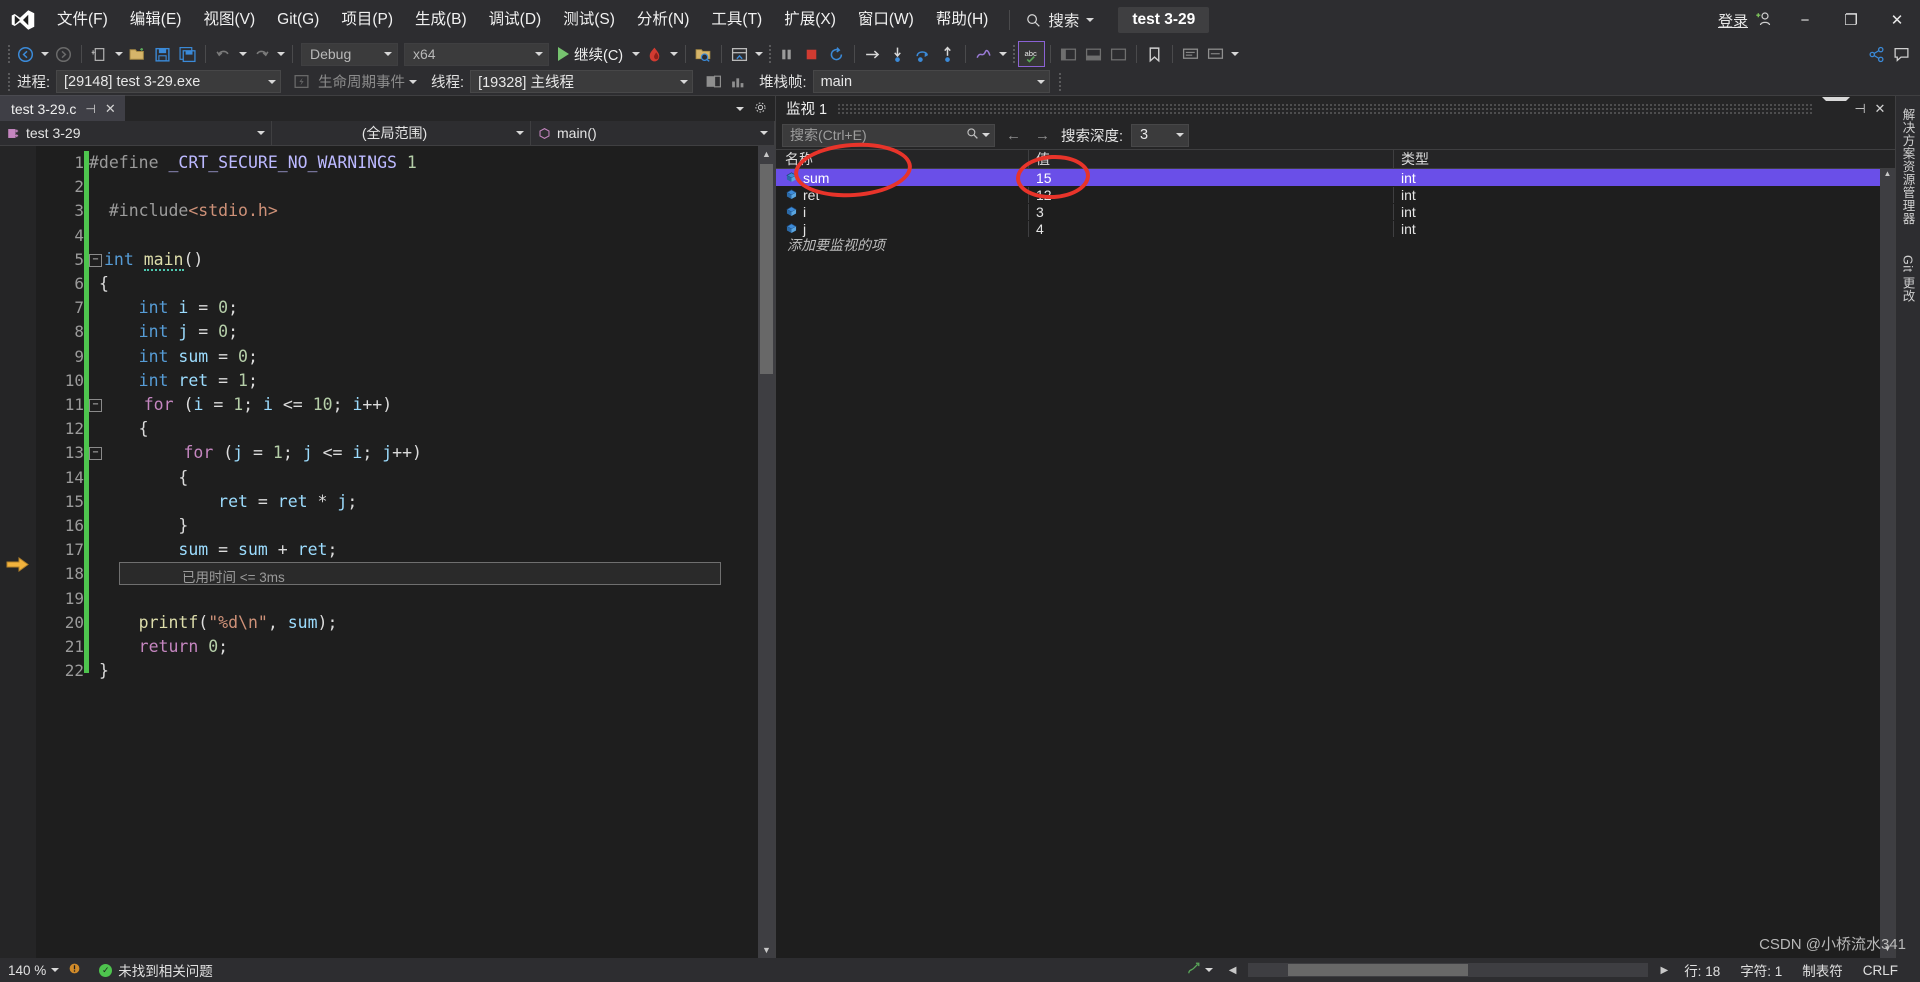 The image size is (1920, 982). What do you see at coordinates (582, 81) in the screenshot?
I see `thread-combo: [19328] 主线程` at bounding box center [582, 81].